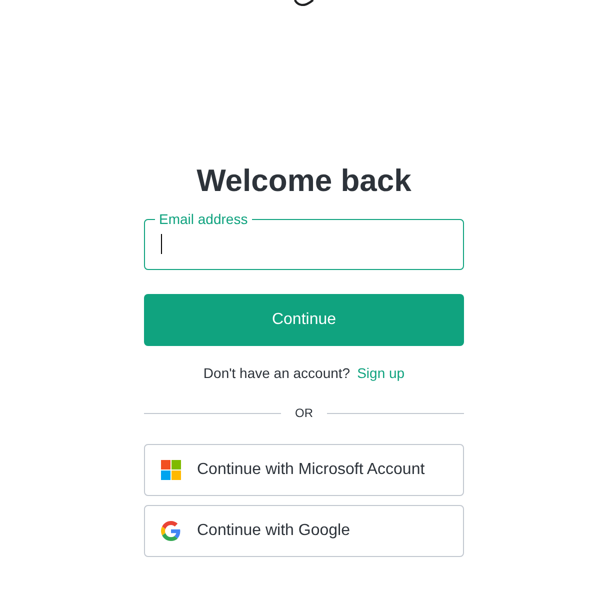 This screenshot has width=608, height=594. Describe the element at coordinates (171, 531) in the screenshot. I see `g-logo-icon` at that location.